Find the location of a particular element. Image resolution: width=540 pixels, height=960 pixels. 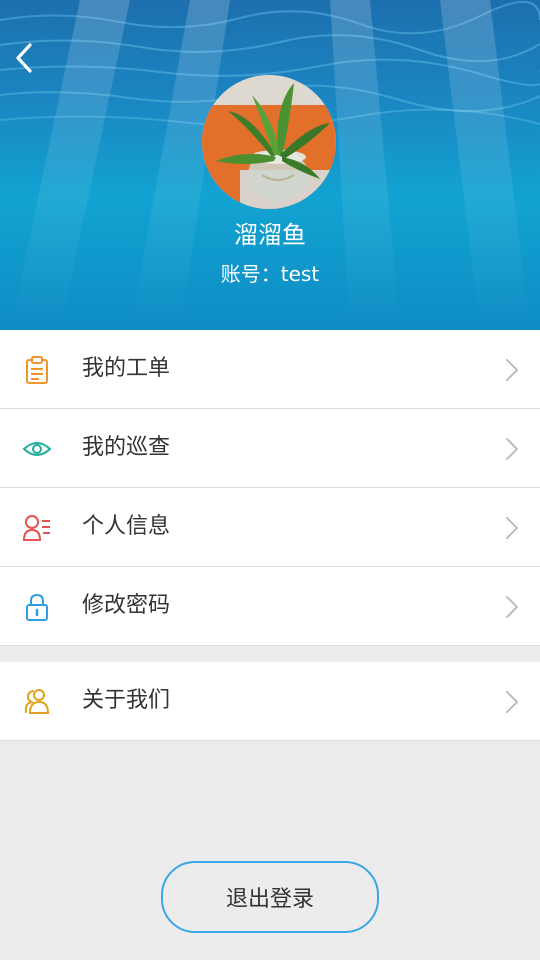

avatar-plant-image is located at coordinates (269, 142).